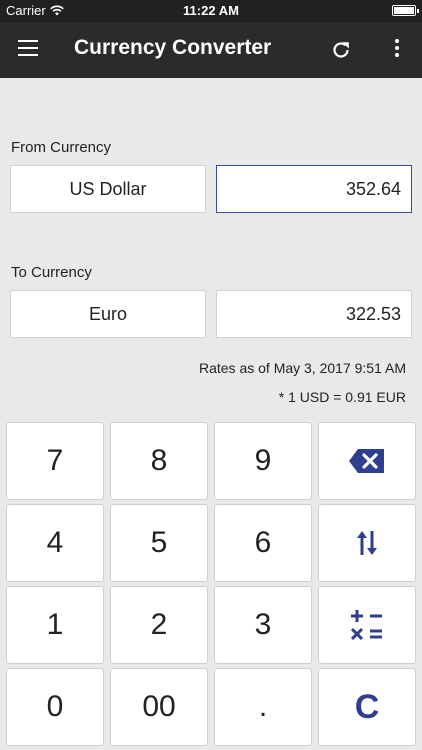  I want to click on refresh-button, so click(341, 50).